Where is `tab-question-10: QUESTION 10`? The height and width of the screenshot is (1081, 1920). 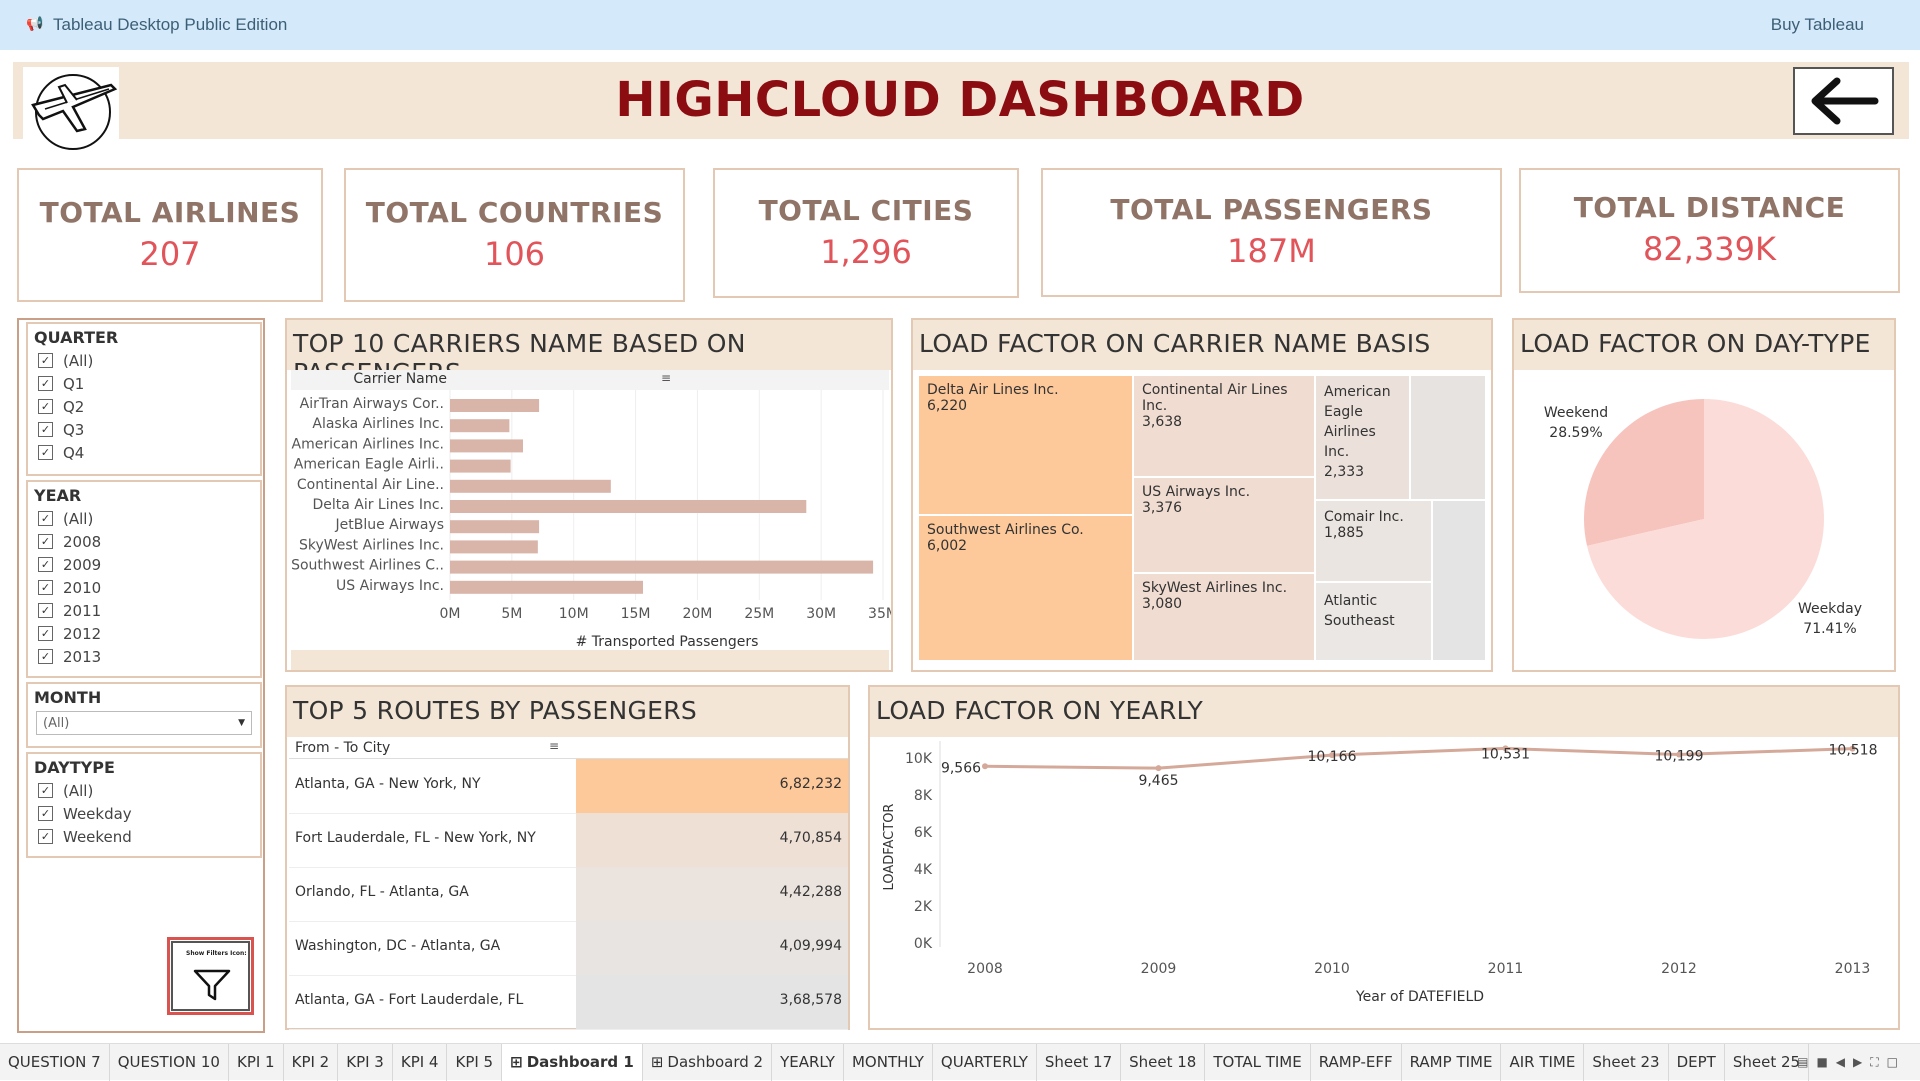
tab-question-10: QUESTION 10 is located at coordinates (169, 1062).